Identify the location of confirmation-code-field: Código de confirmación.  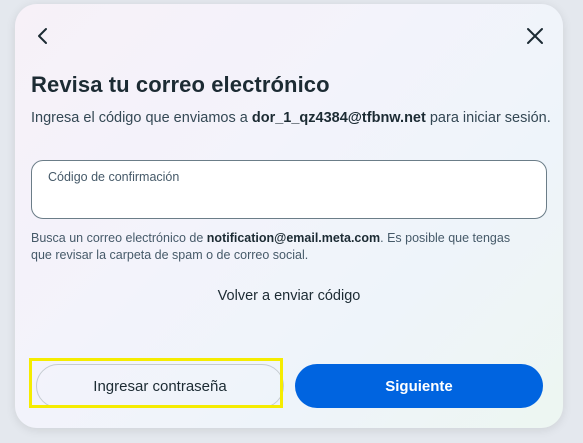
(289, 189).